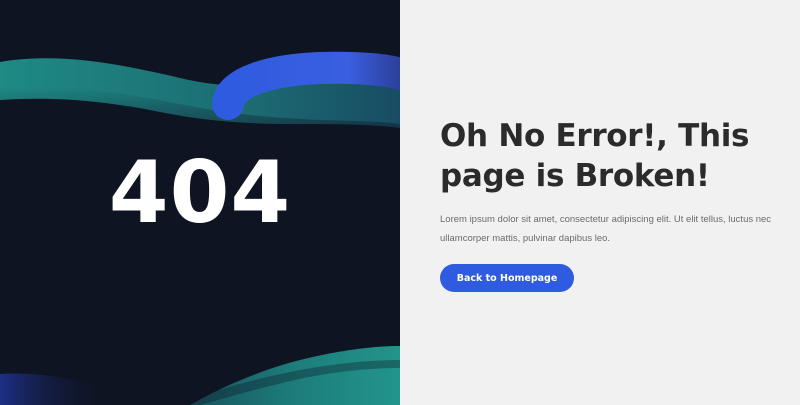 The width and height of the screenshot is (800, 405). Describe the element at coordinates (595, 156) in the screenshot. I see `error-headline: Oh No Error!, This page is Broken!` at that location.